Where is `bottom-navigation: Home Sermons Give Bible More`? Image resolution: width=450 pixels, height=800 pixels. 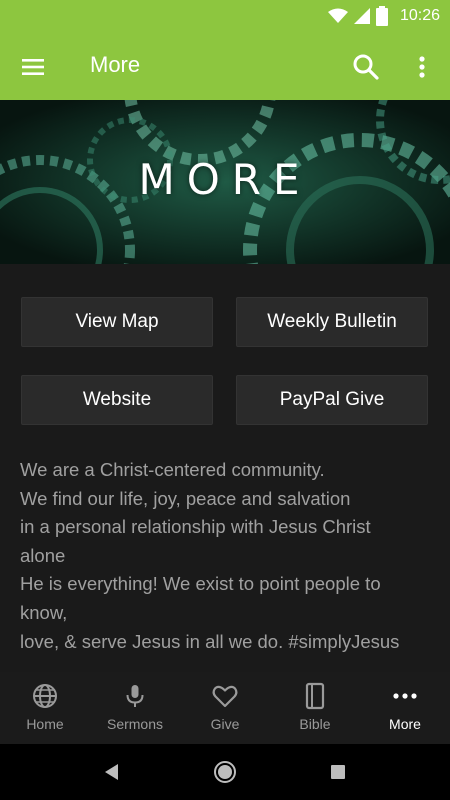 bottom-navigation: Home Sermons Give Bible More is located at coordinates (225, 708).